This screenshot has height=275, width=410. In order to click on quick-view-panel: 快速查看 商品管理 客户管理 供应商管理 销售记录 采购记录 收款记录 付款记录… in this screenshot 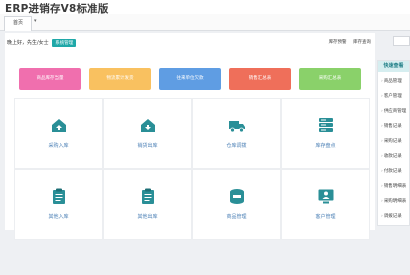, I will do `click(393, 143)`.